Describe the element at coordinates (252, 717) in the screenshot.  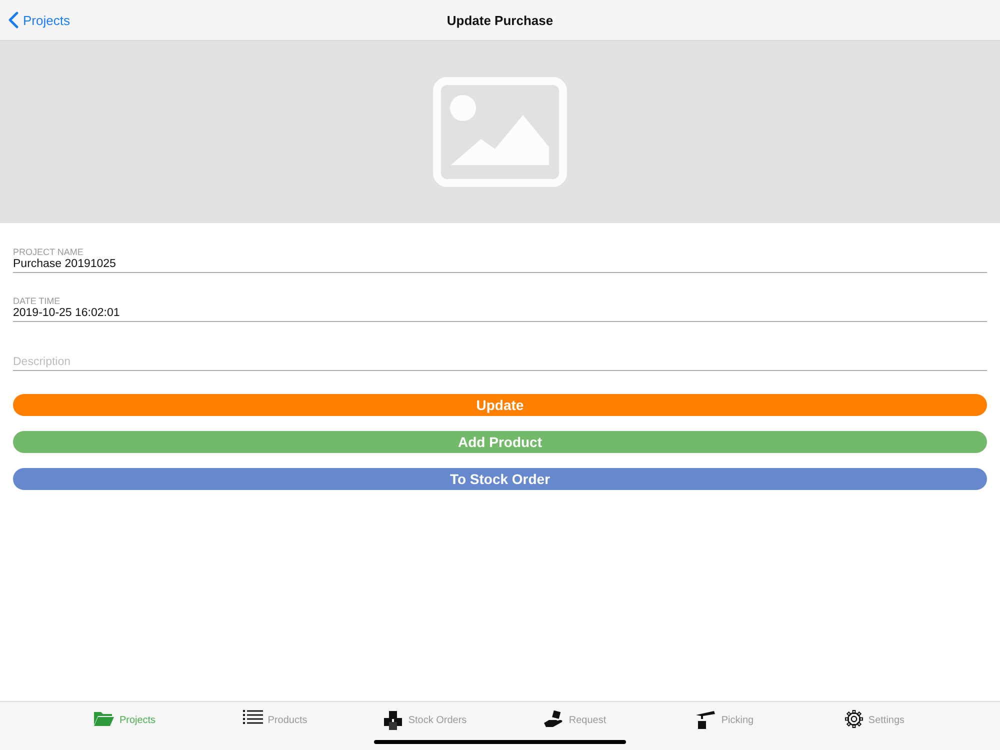
I see `list-icon` at that location.